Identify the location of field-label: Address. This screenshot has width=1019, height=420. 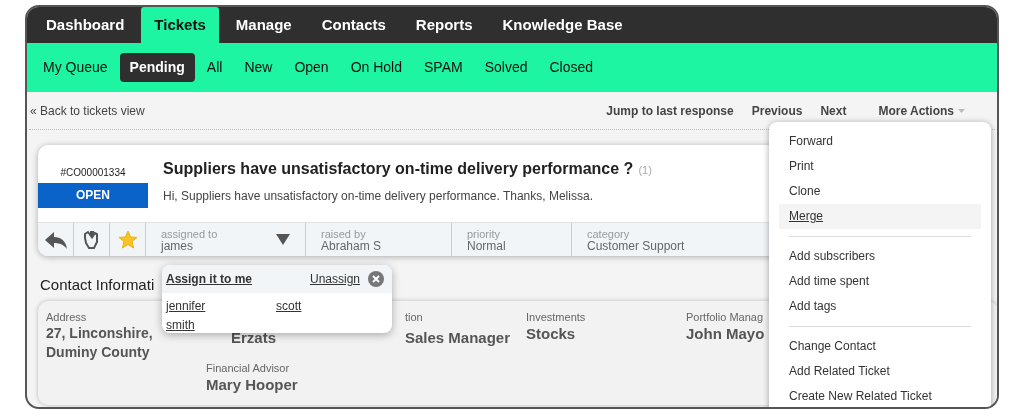
(66, 317).